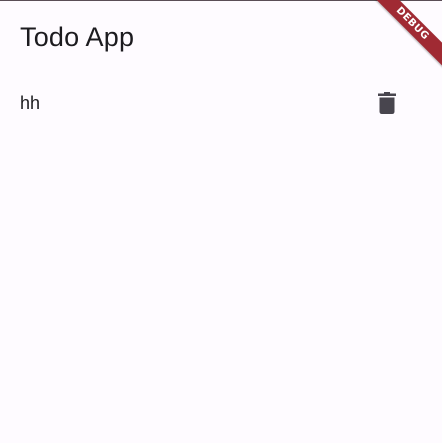 Image resolution: width=442 pixels, height=443 pixels. I want to click on todo-list: hh, so click(221, 102).